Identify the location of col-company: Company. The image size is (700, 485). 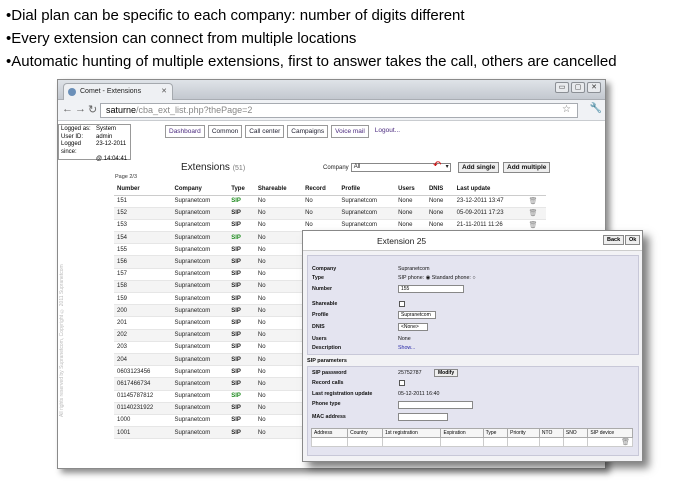
(200, 190).